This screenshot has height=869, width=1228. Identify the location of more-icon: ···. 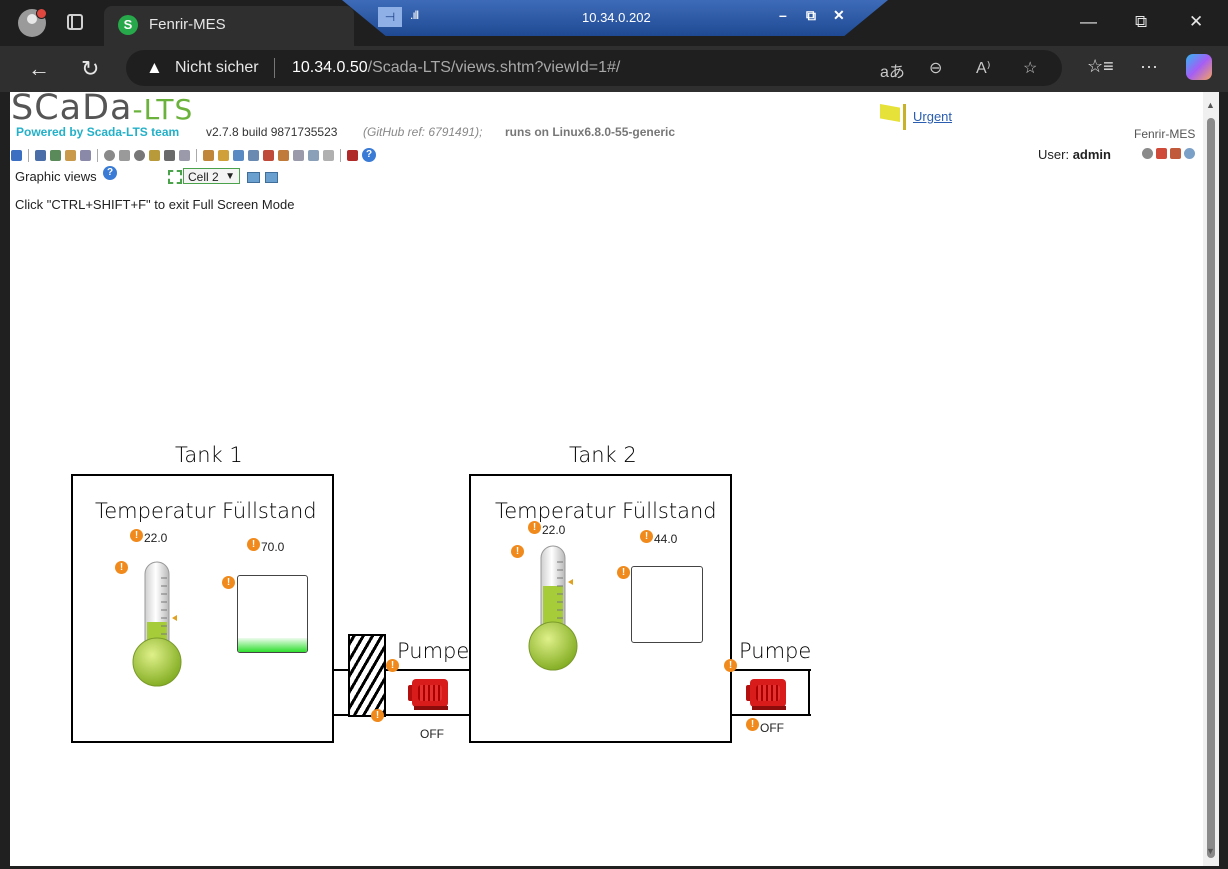
(1149, 66).